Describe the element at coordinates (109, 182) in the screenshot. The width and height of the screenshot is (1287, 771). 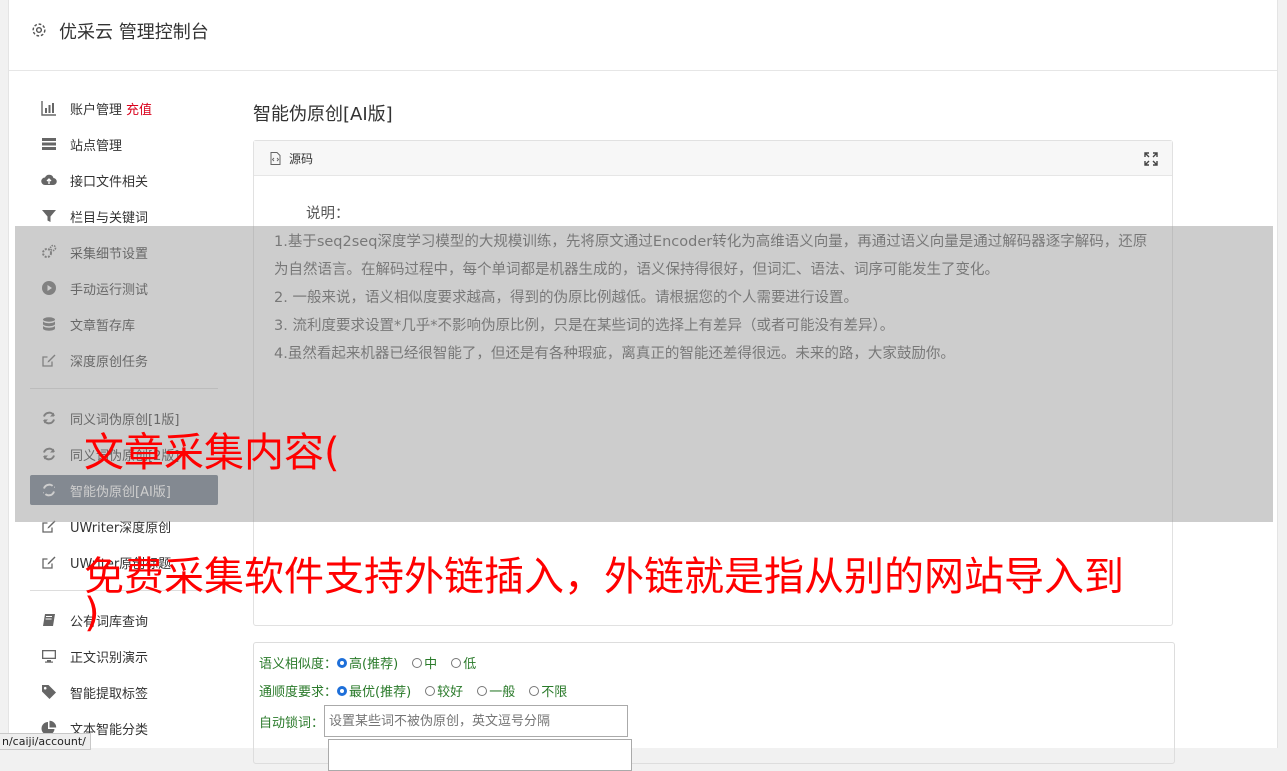
I see `sidebar-item-label: 接口文件相关` at that location.